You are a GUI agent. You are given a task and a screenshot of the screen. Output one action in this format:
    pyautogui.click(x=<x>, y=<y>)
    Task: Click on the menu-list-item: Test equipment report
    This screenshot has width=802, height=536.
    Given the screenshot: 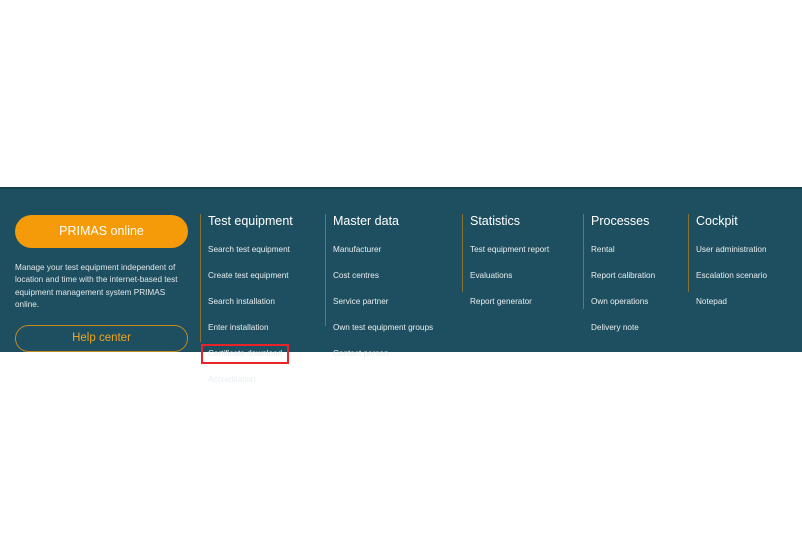 What is the action you would take?
    pyautogui.click(x=526, y=248)
    